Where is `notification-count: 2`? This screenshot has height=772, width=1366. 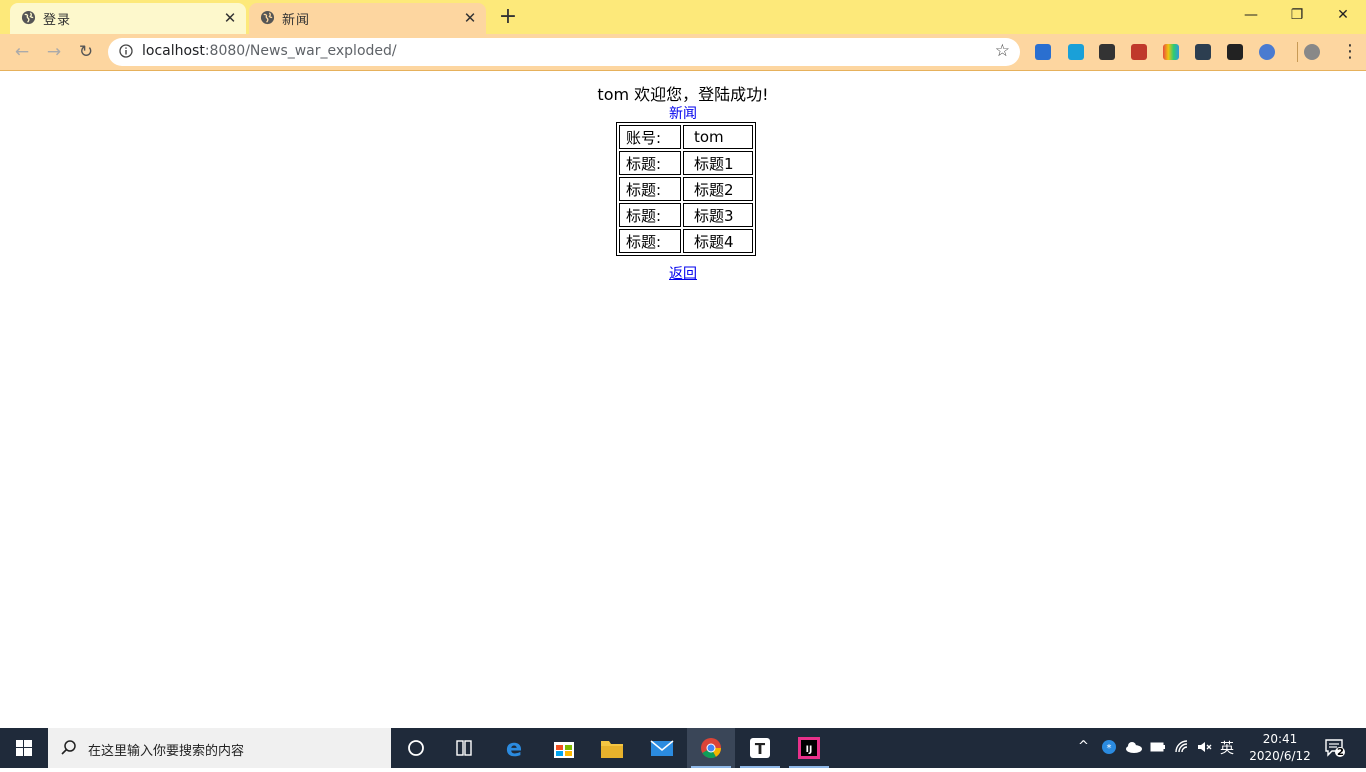
notification-count: 2 is located at coordinates (1340, 752).